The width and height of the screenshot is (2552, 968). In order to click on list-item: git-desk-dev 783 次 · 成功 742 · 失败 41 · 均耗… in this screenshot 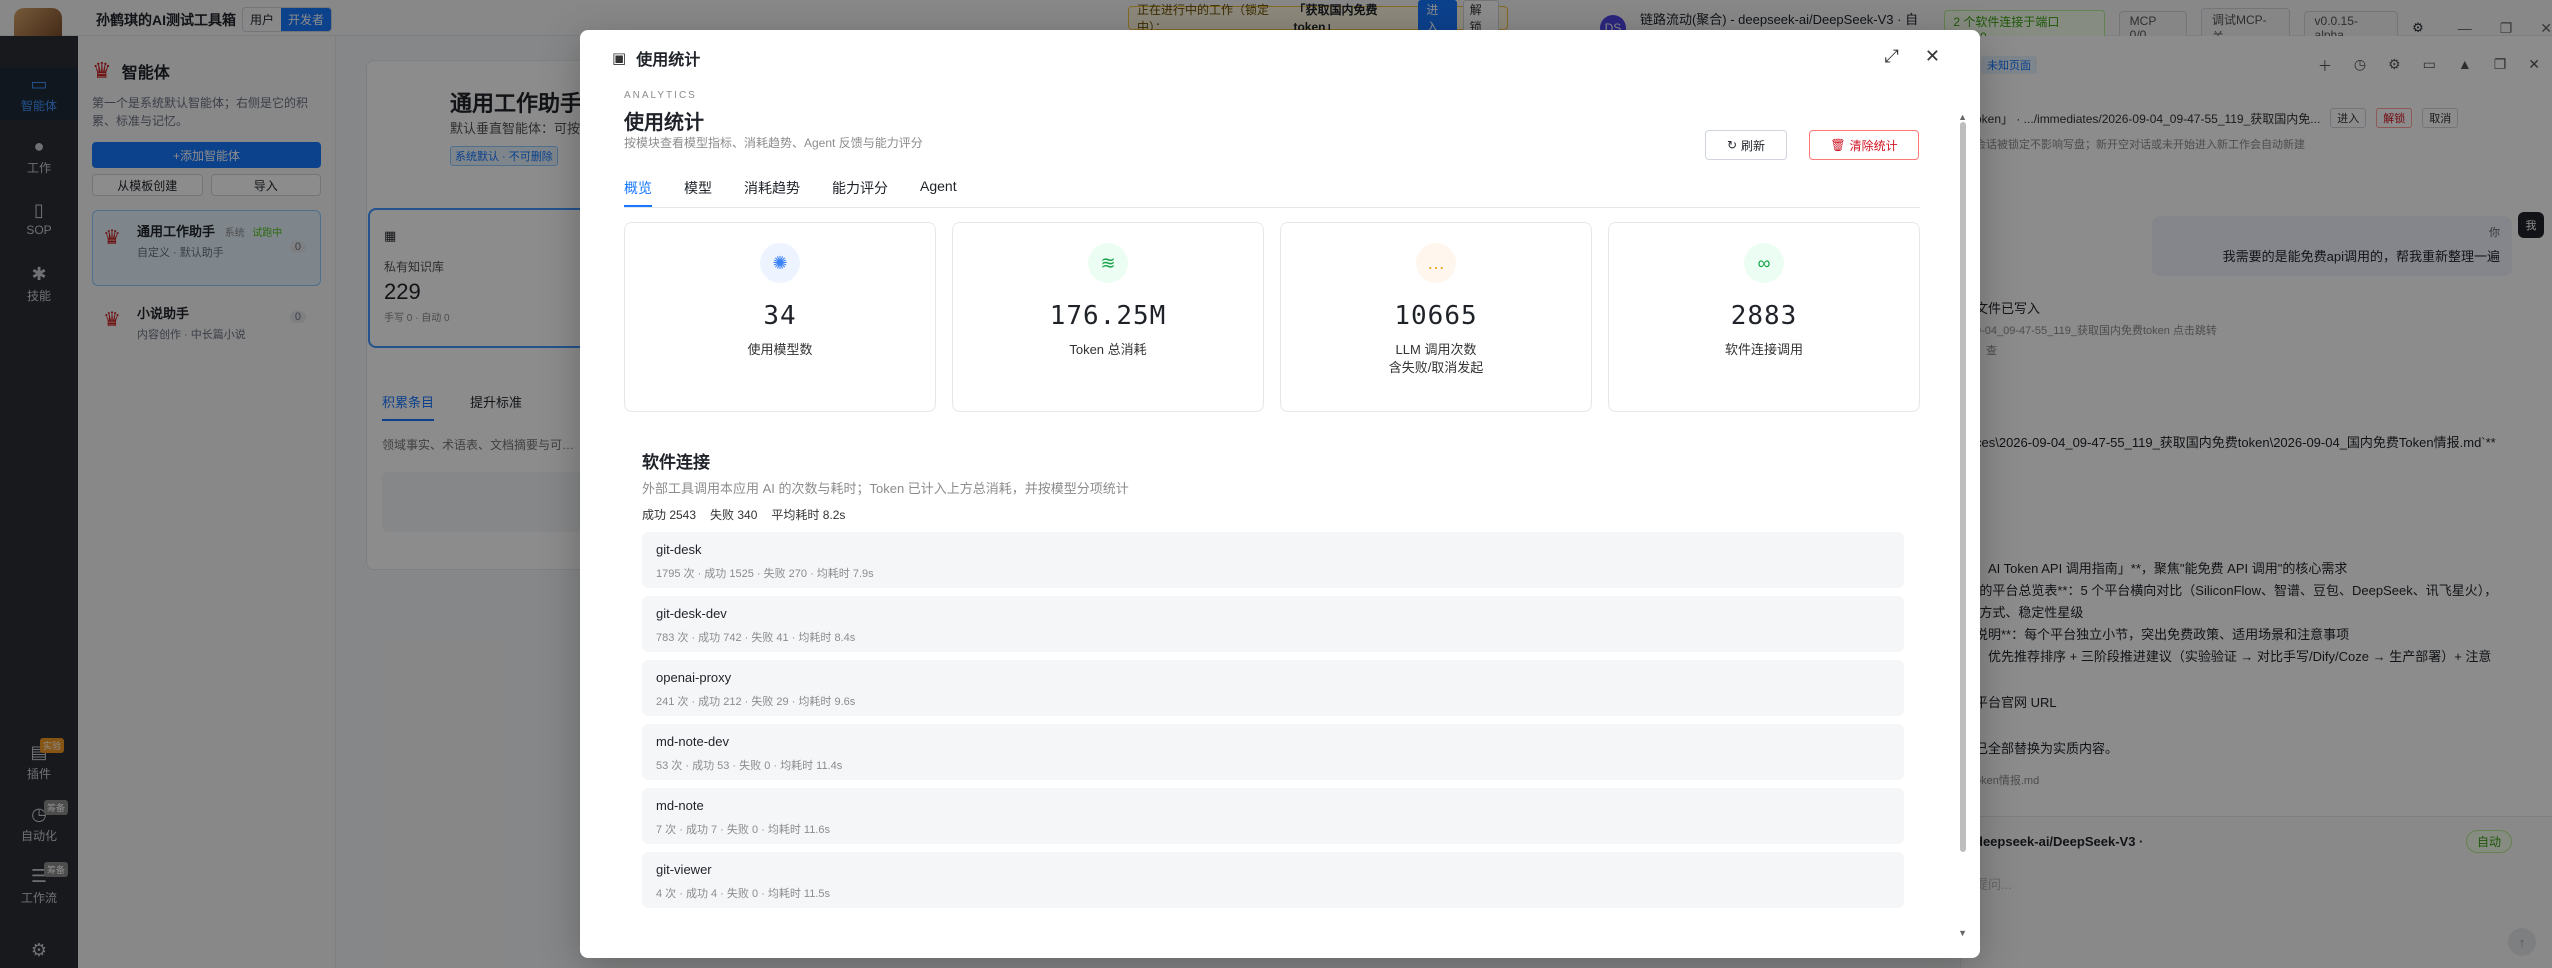, I will do `click(1273, 624)`.